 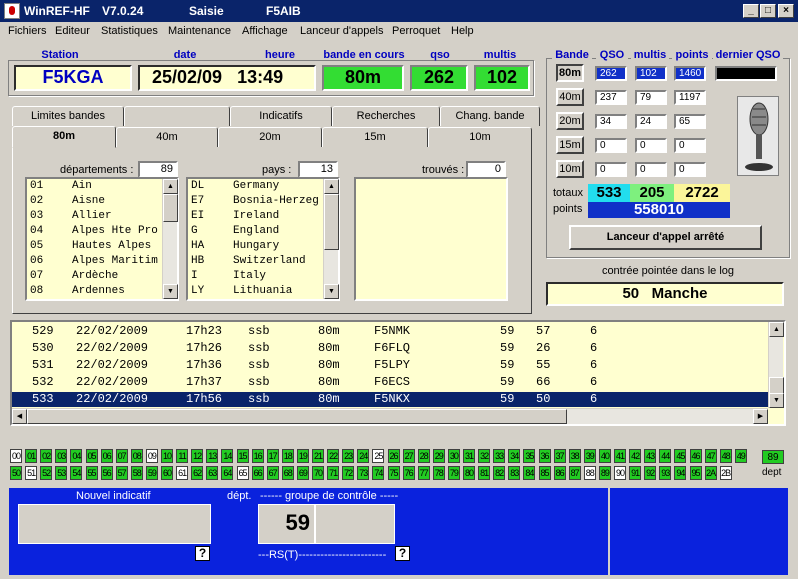 I want to click on menu-statistiques: Statistiques, so click(x=129, y=31).